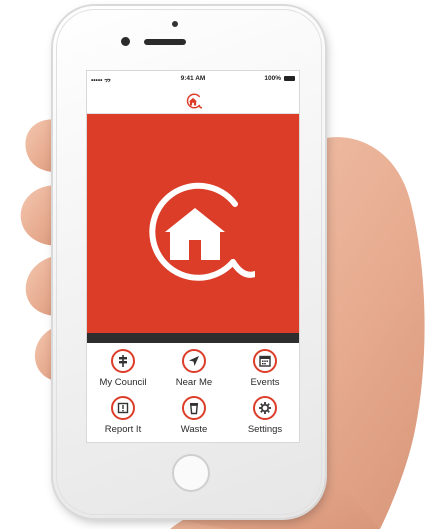 This screenshot has height=529, width=429. I want to click on menu-item-waste: Waste, so click(194, 419).